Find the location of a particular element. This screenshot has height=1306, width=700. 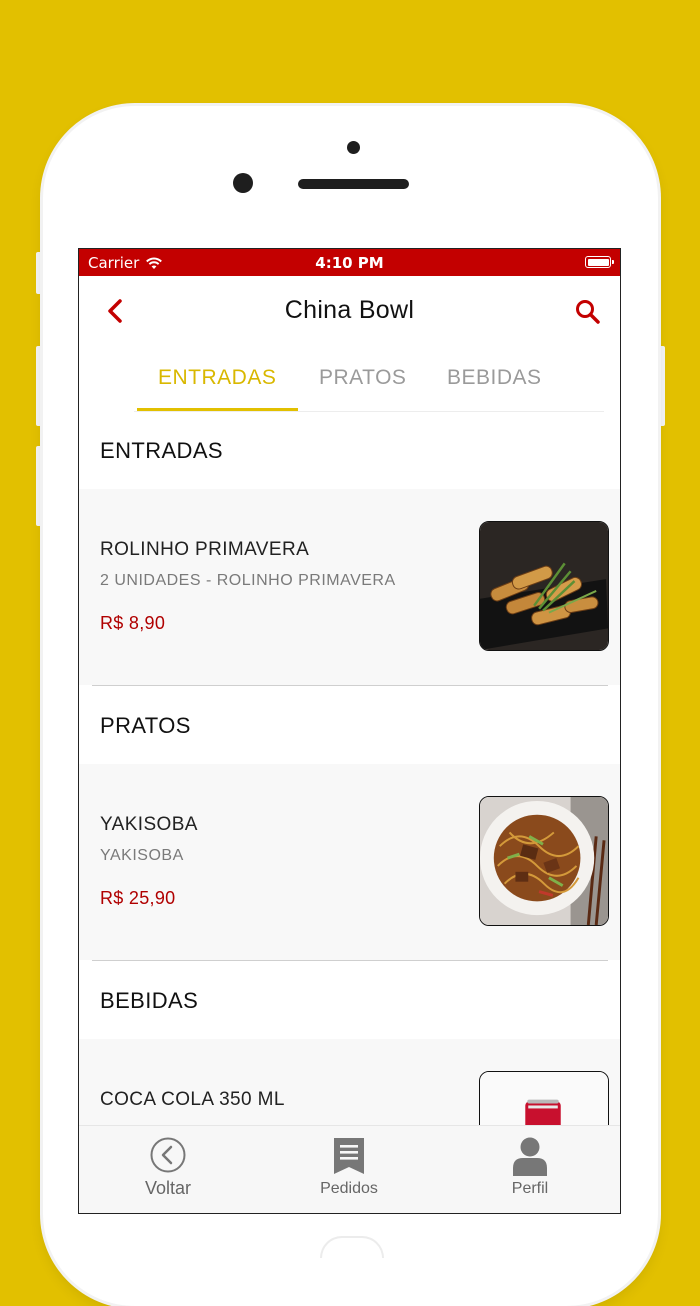

item-description: YAKISOBA is located at coordinates (142, 855).